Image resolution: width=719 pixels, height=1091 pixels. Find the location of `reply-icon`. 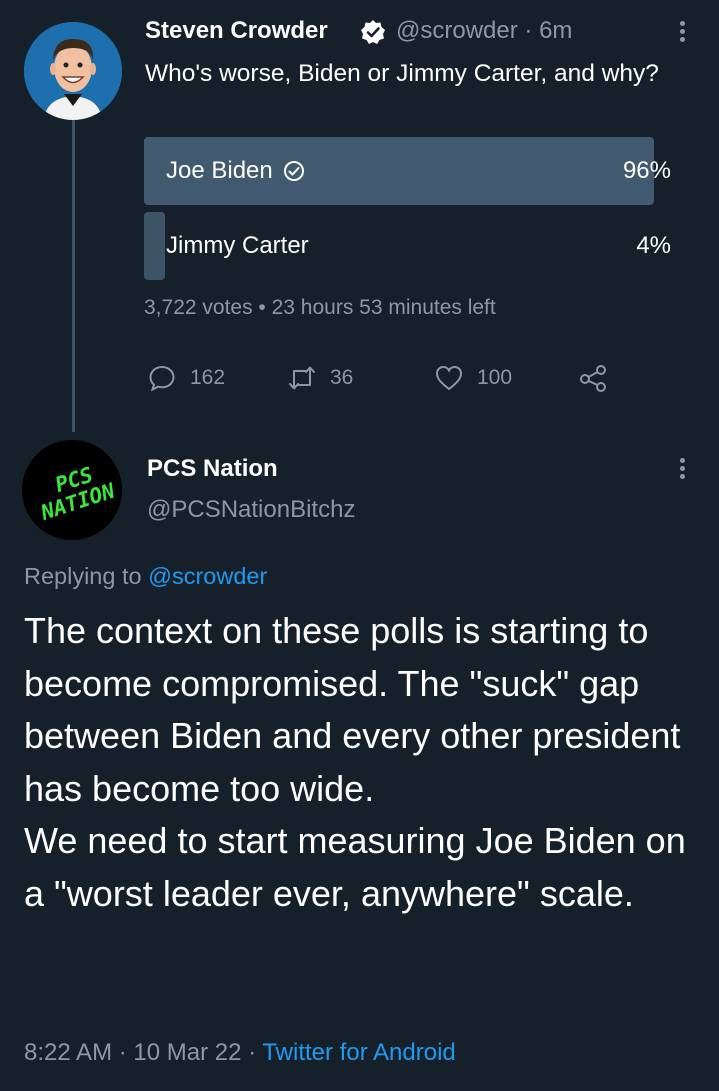

reply-icon is located at coordinates (162, 378).